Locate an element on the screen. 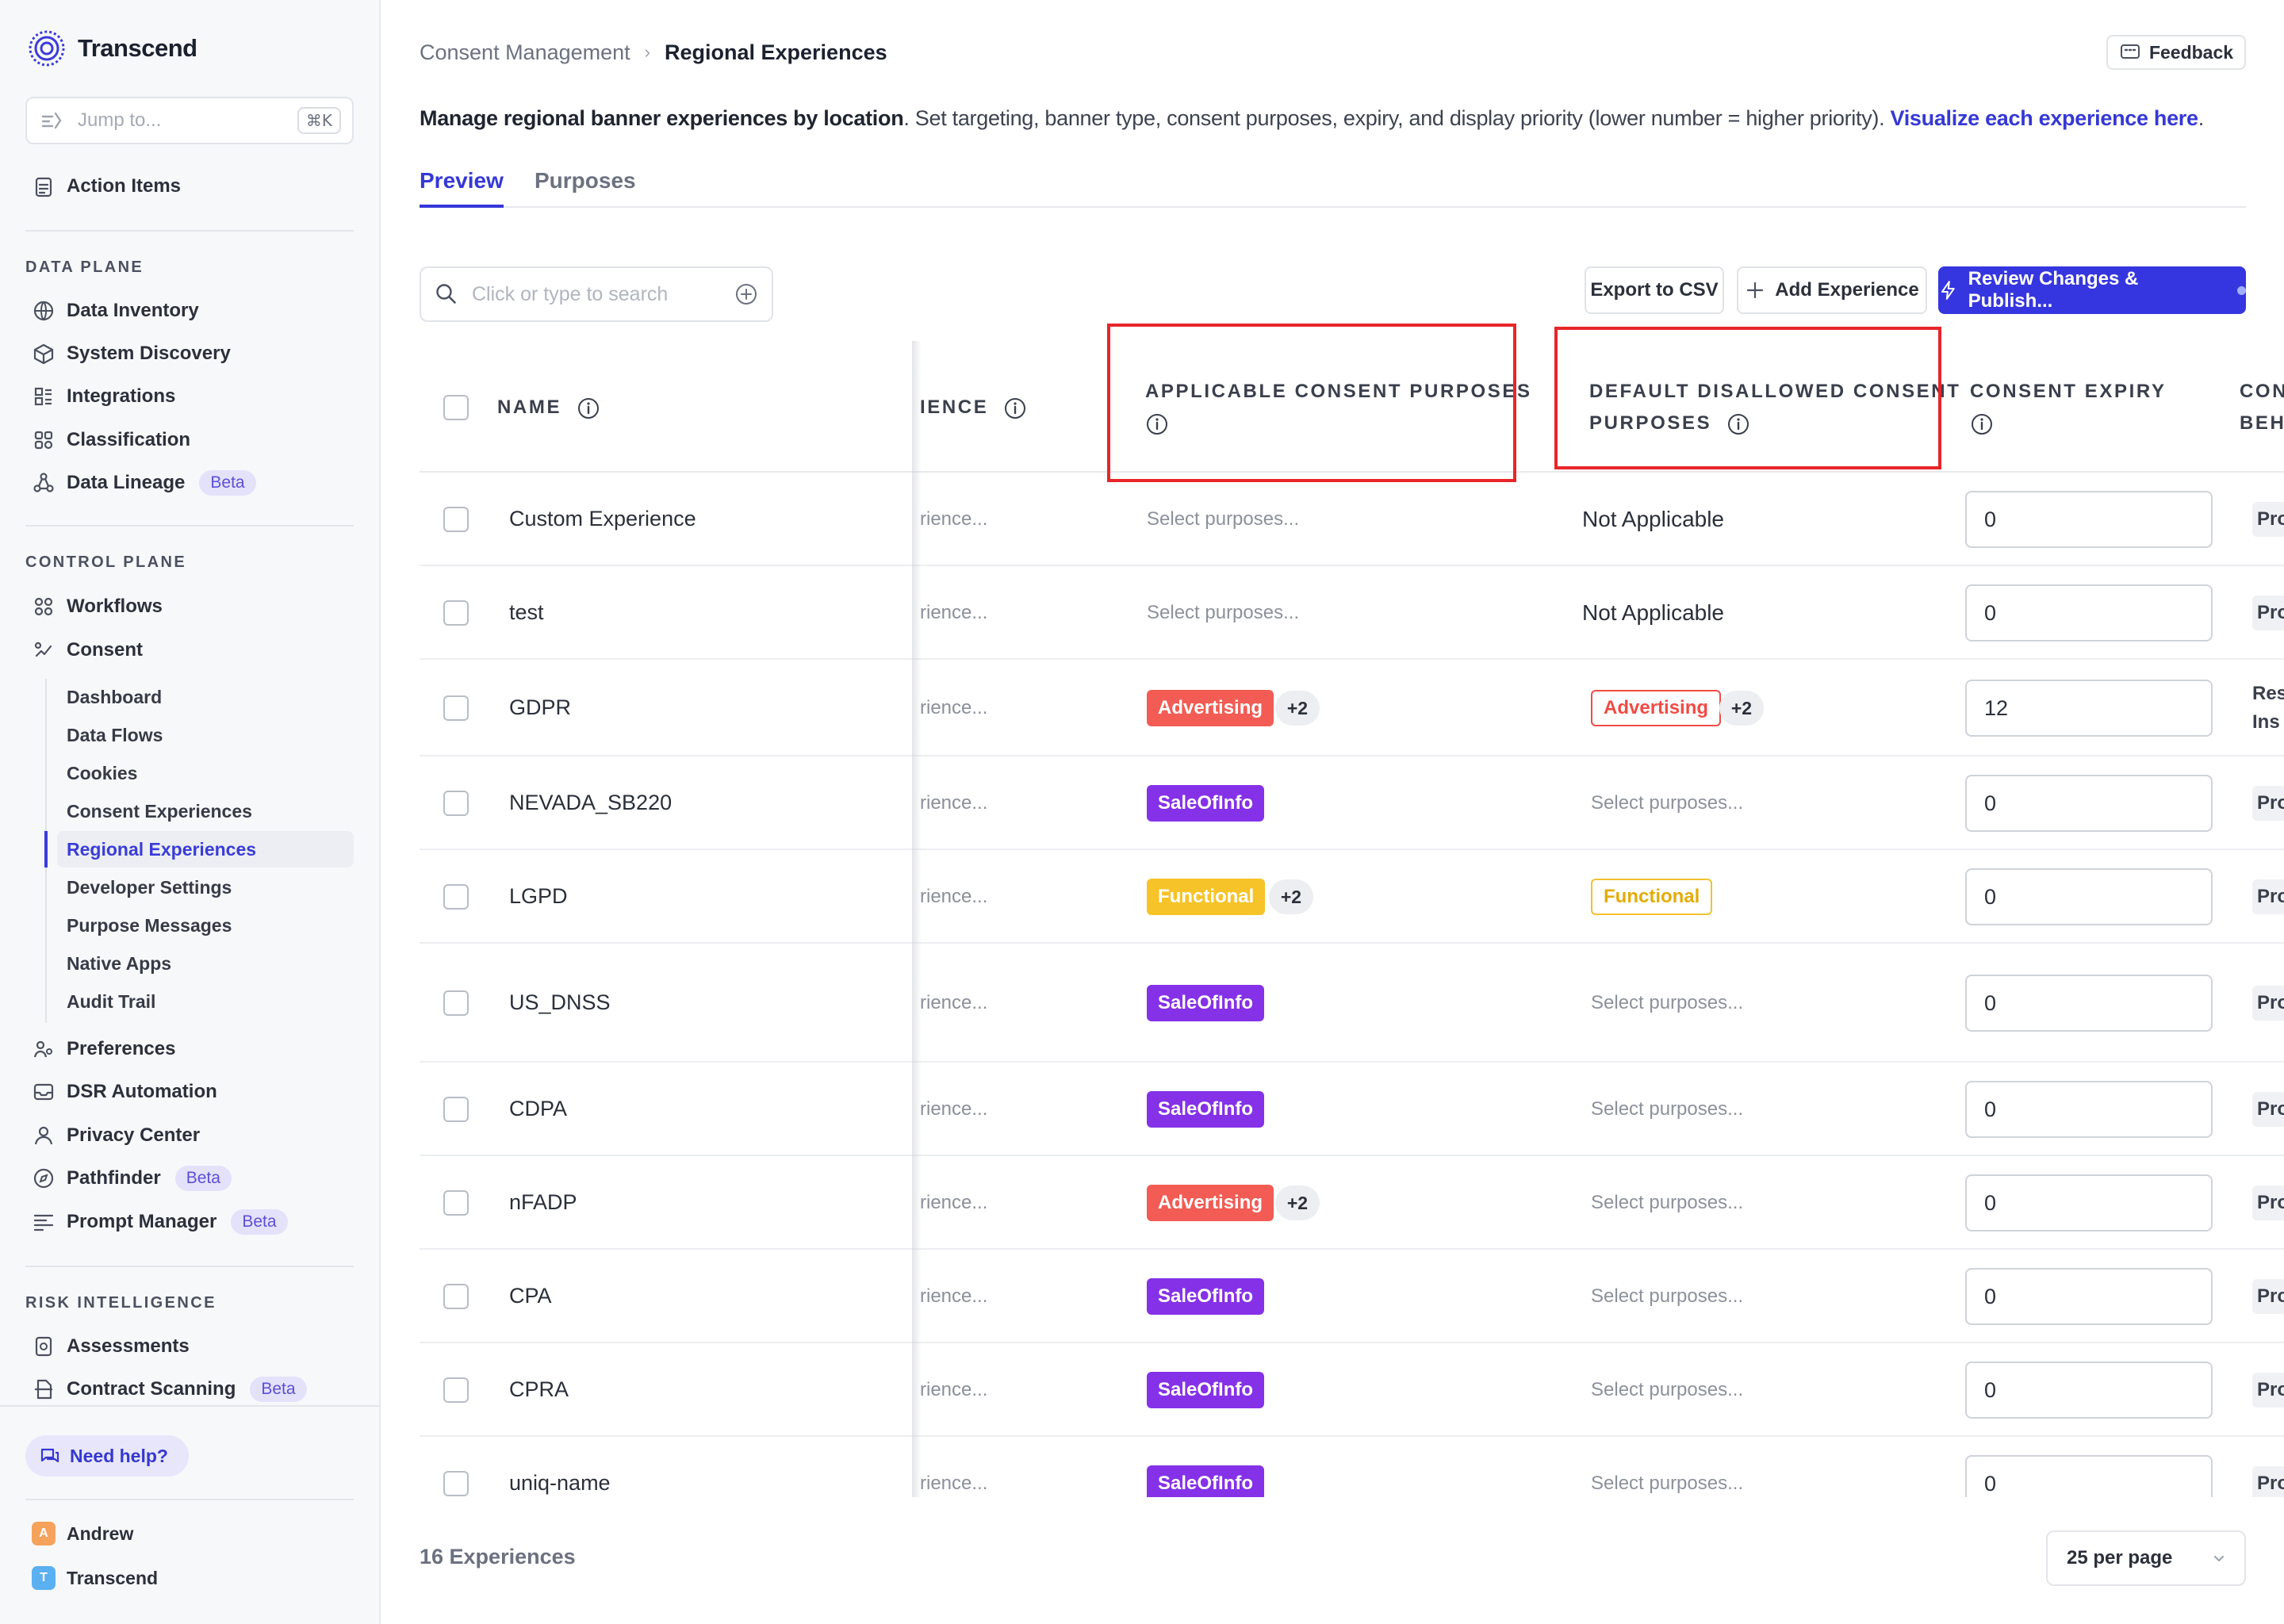  sidebar-item-pathfinder: Pathfinder Beta is located at coordinates (132, 1178).